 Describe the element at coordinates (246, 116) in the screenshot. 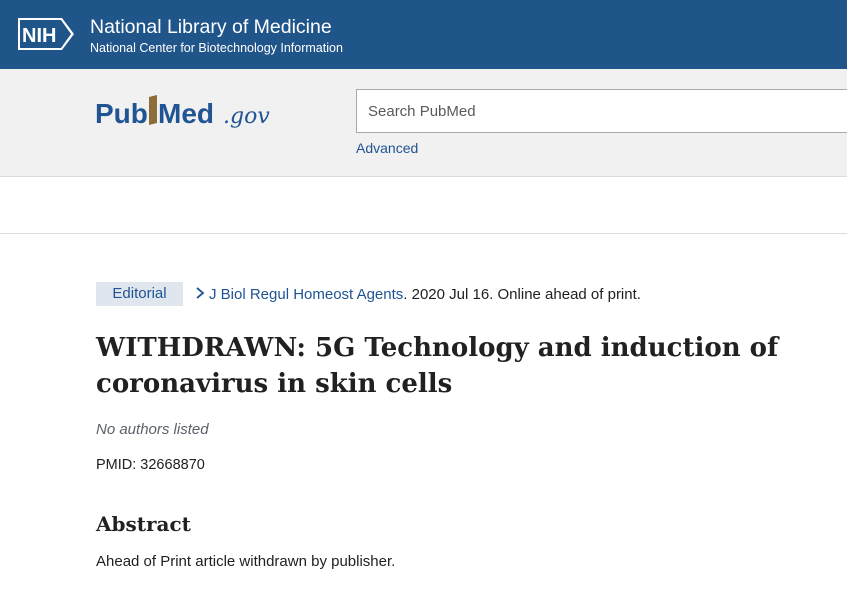

I see `logo-gov: .gov` at that location.